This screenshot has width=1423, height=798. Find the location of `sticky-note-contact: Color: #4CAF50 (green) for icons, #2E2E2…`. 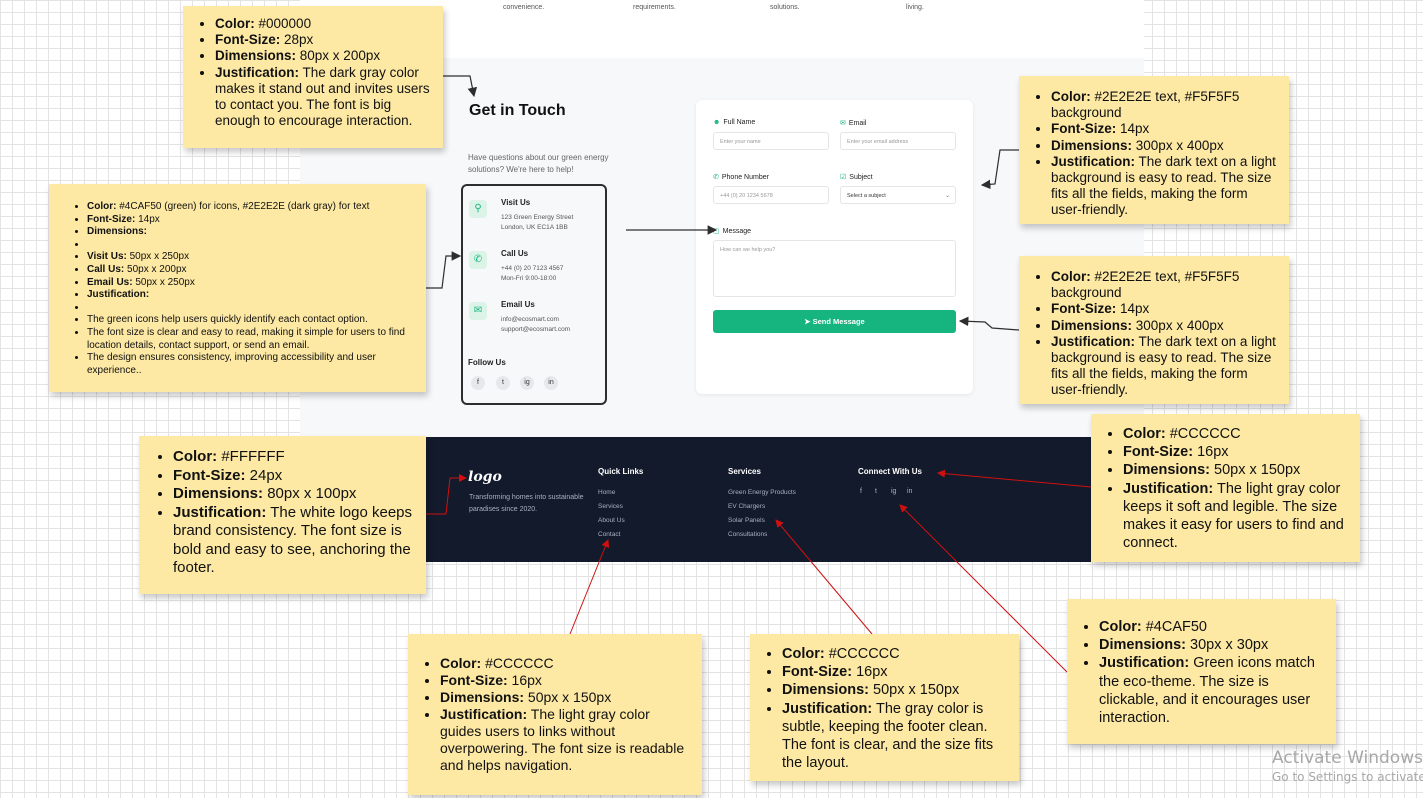

sticky-note-contact: Color: #4CAF50 (green) for icons, #2E2E2… is located at coordinates (237, 288).